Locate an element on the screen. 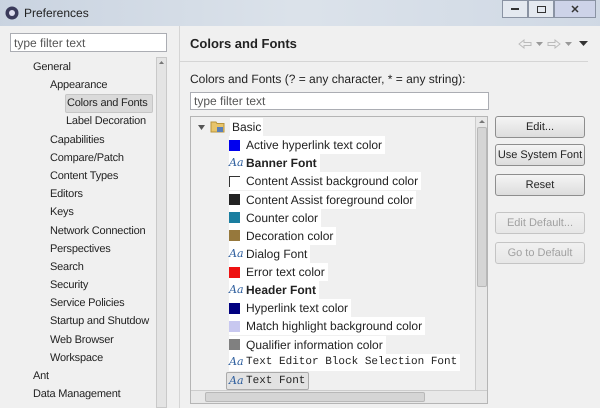 Image resolution: width=600 pixels, height=408 pixels. tree-item: Active hyperlink text color is located at coordinates (307, 145).